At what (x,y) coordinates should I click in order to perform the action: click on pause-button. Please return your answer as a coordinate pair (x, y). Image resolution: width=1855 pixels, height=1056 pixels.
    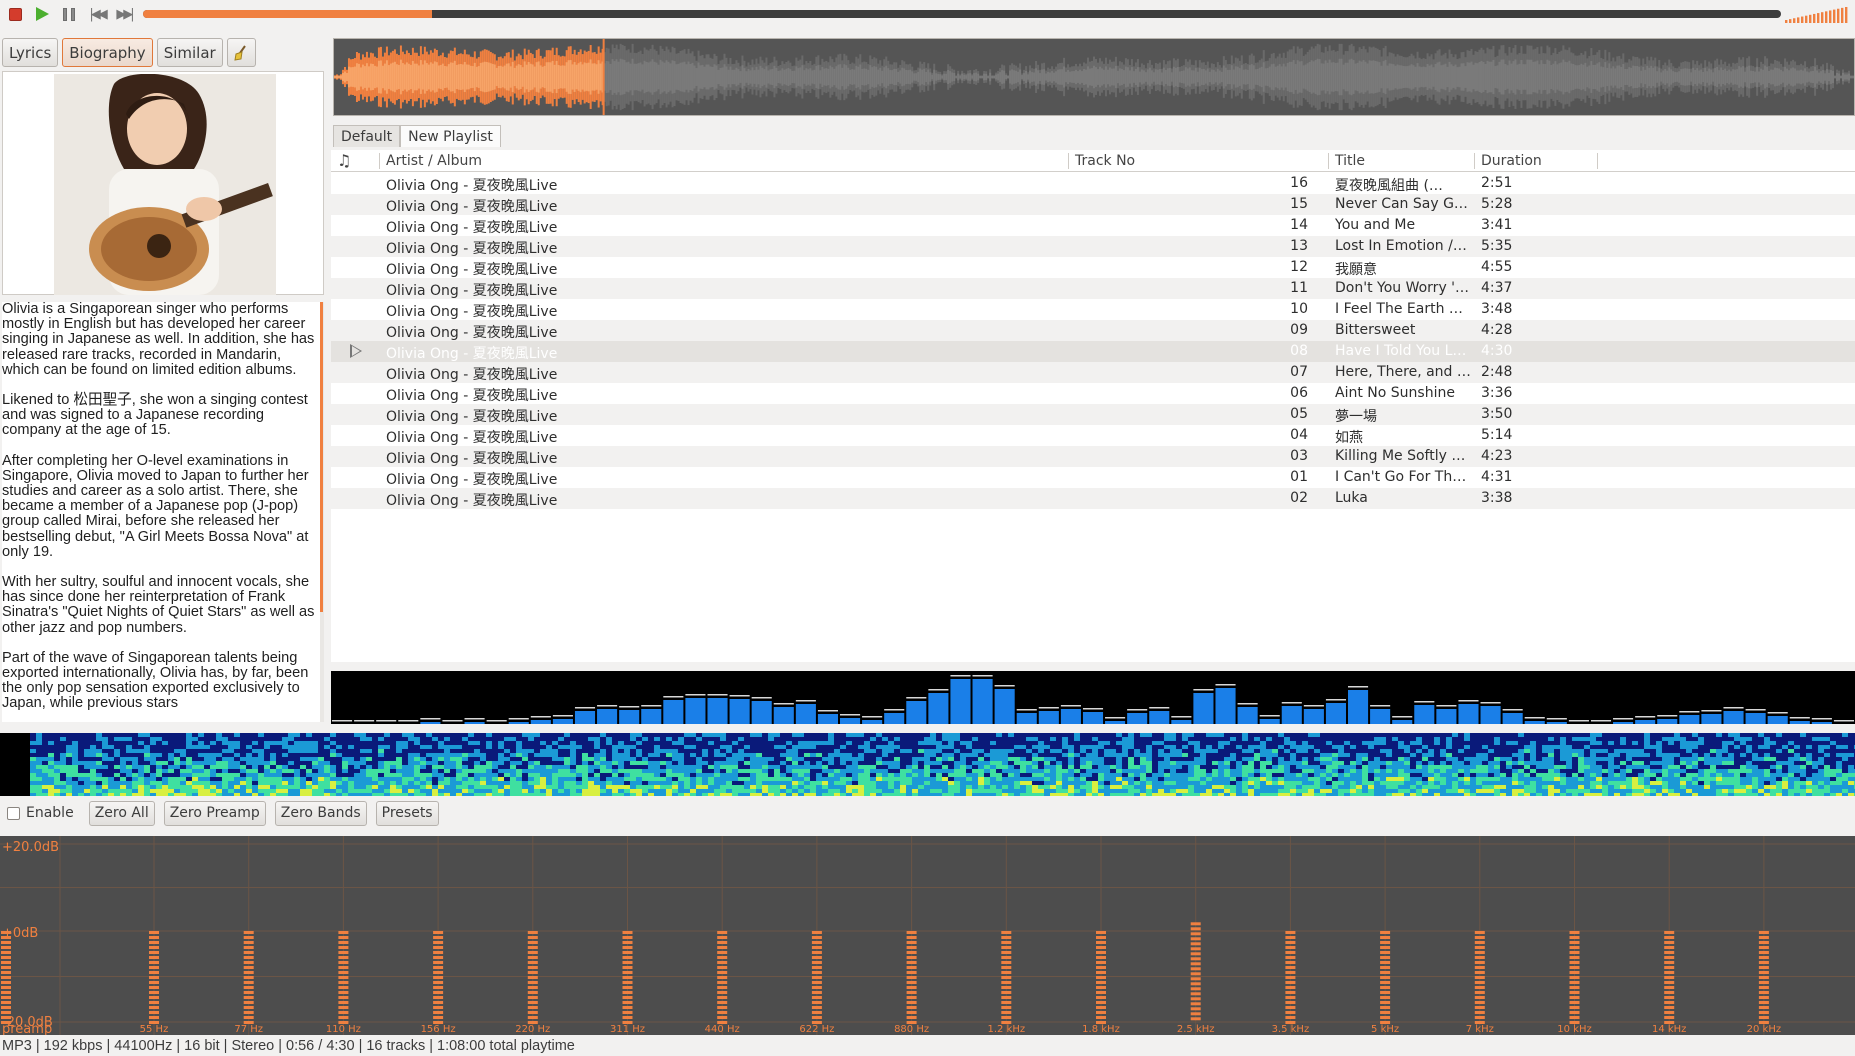
    Looking at the image, I should click on (69, 14).